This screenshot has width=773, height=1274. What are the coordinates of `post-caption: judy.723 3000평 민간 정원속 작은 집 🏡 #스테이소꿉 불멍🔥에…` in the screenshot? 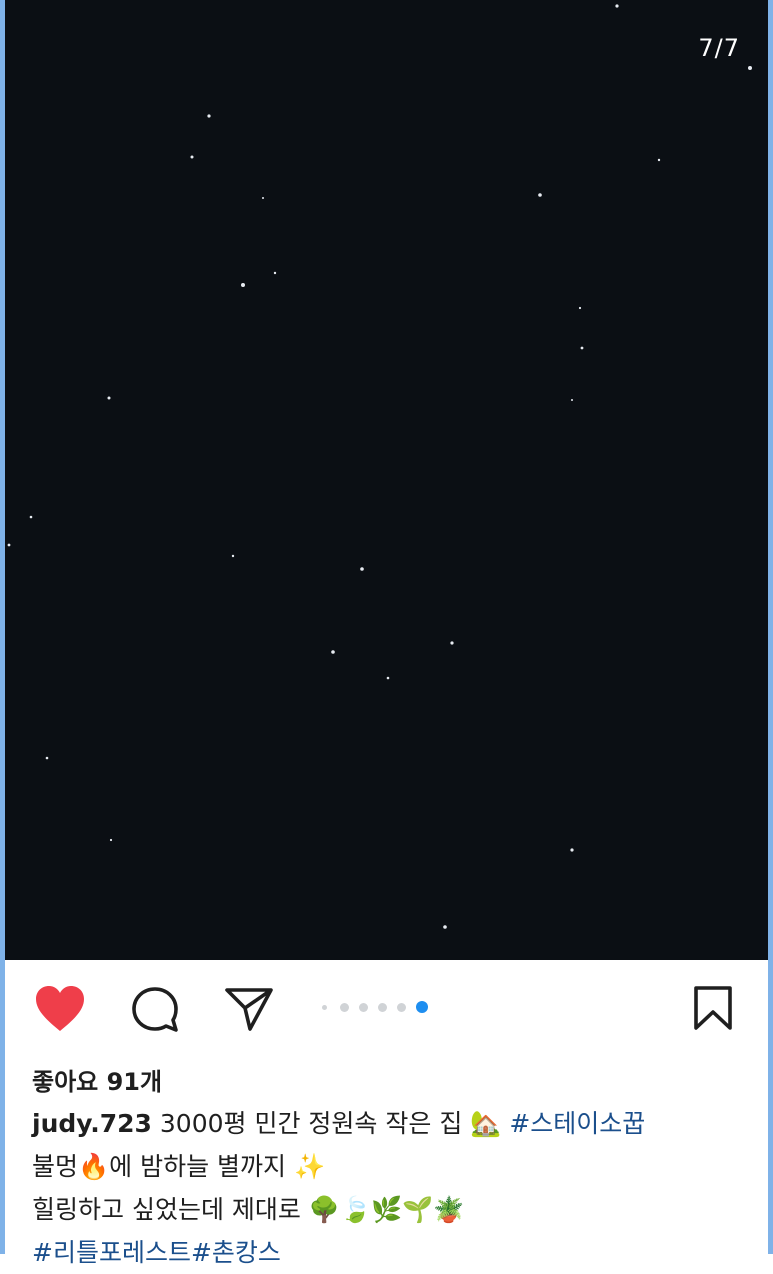 It's located at (392, 1188).